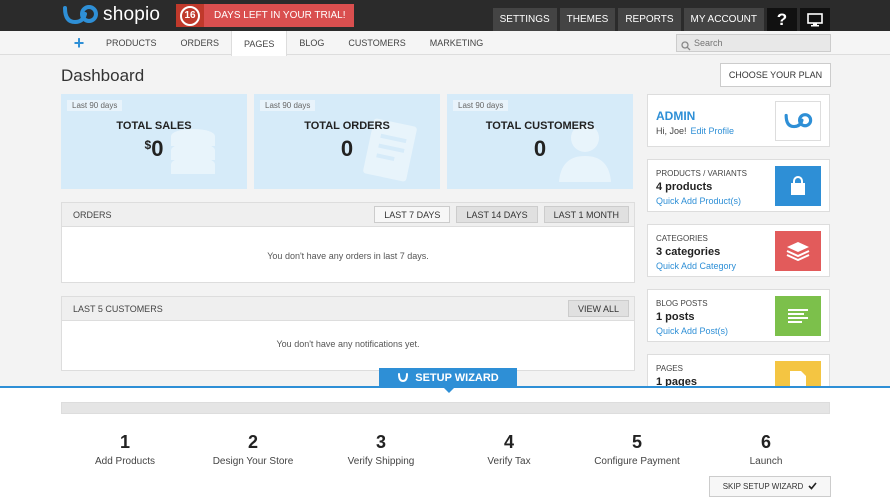 Image resolution: width=890 pixels, height=500 pixels. I want to click on blog-posts-card: BLOG POSTS 1 posts Quick Add Post(s), so click(738, 315).